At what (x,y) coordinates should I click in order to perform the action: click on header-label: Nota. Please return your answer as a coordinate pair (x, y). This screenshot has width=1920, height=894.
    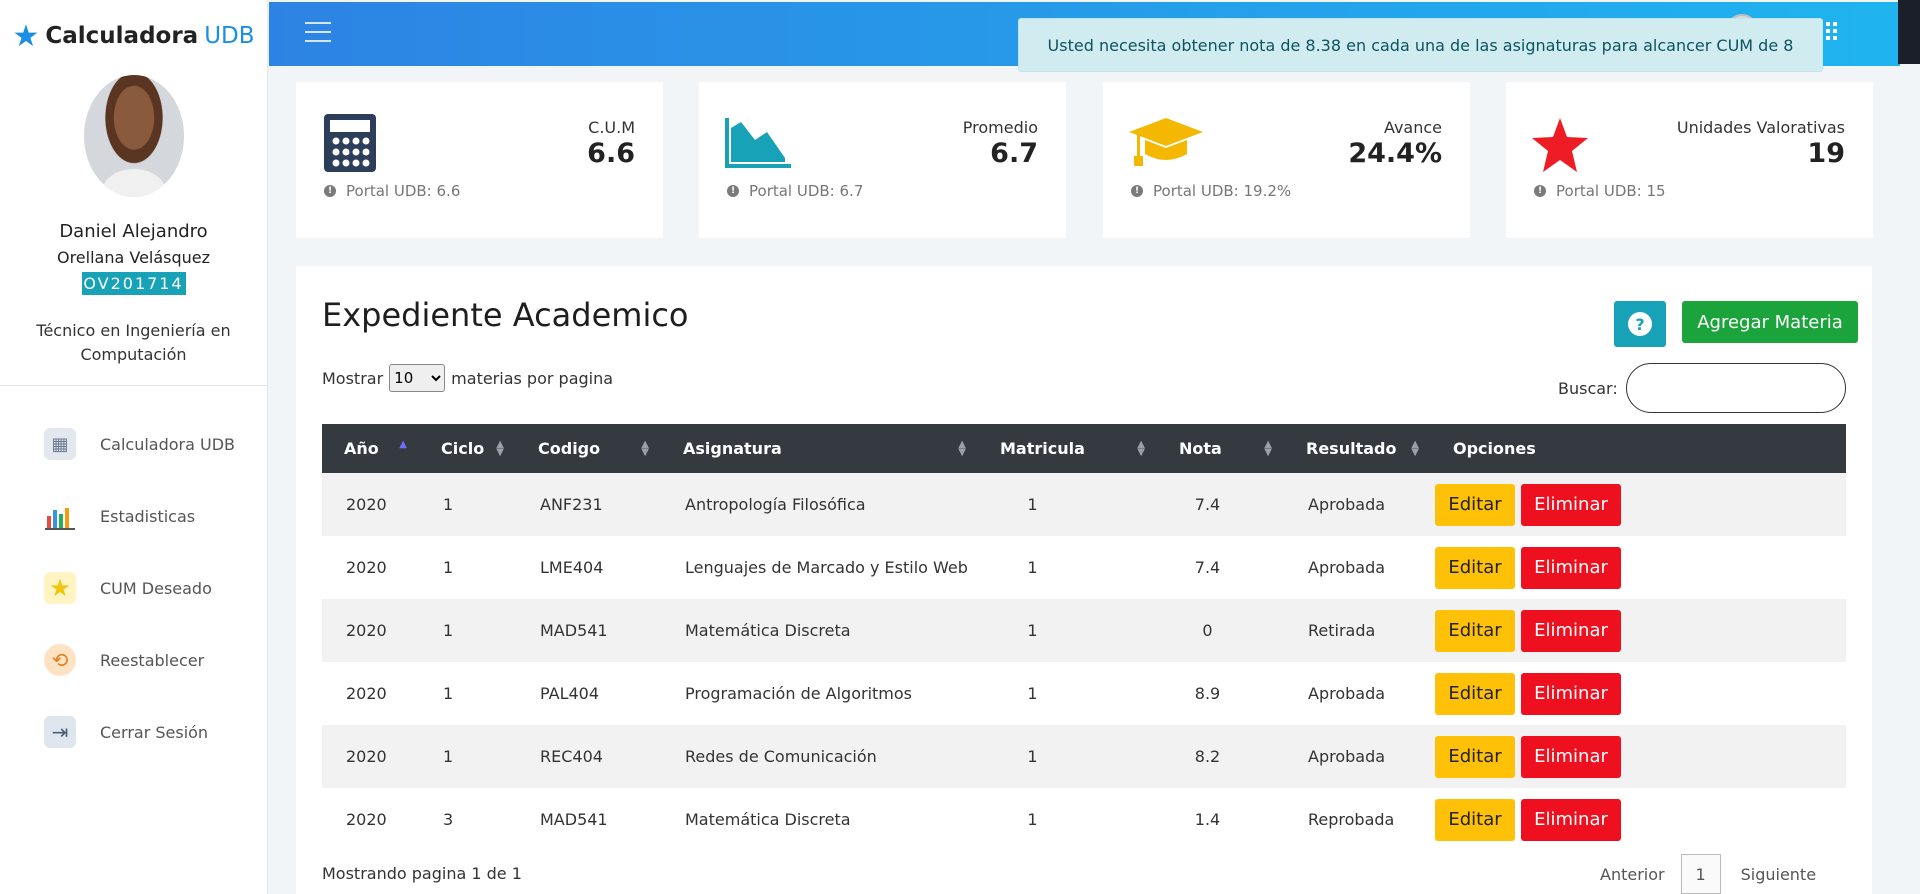
    Looking at the image, I should click on (1200, 448).